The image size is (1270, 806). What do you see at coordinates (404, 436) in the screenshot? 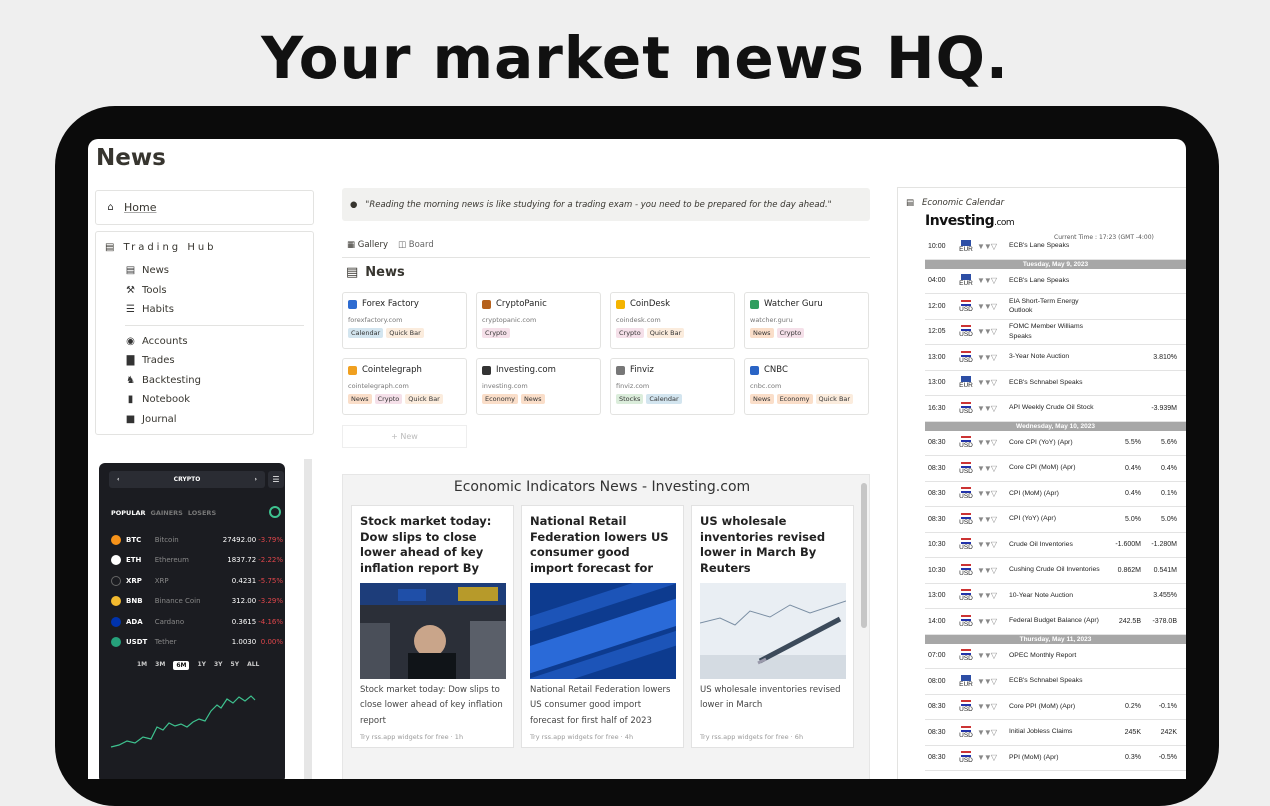
I see `new-card-button: + New` at bounding box center [404, 436].